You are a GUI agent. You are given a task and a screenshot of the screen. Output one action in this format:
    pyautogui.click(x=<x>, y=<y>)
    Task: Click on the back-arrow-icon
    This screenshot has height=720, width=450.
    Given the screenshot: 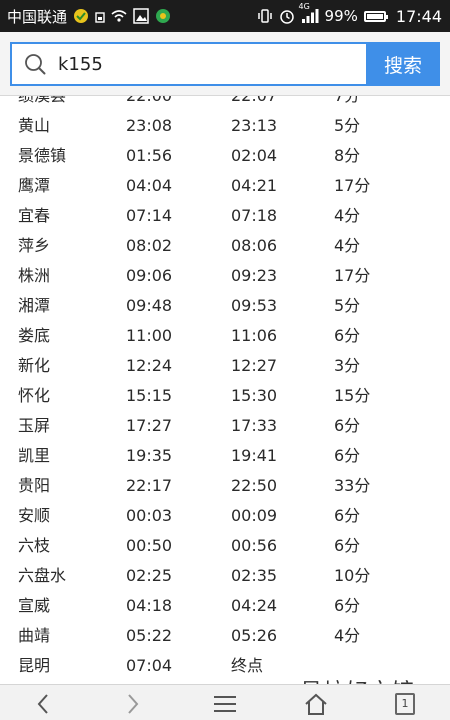 What is the action you would take?
    pyautogui.click(x=42, y=704)
    